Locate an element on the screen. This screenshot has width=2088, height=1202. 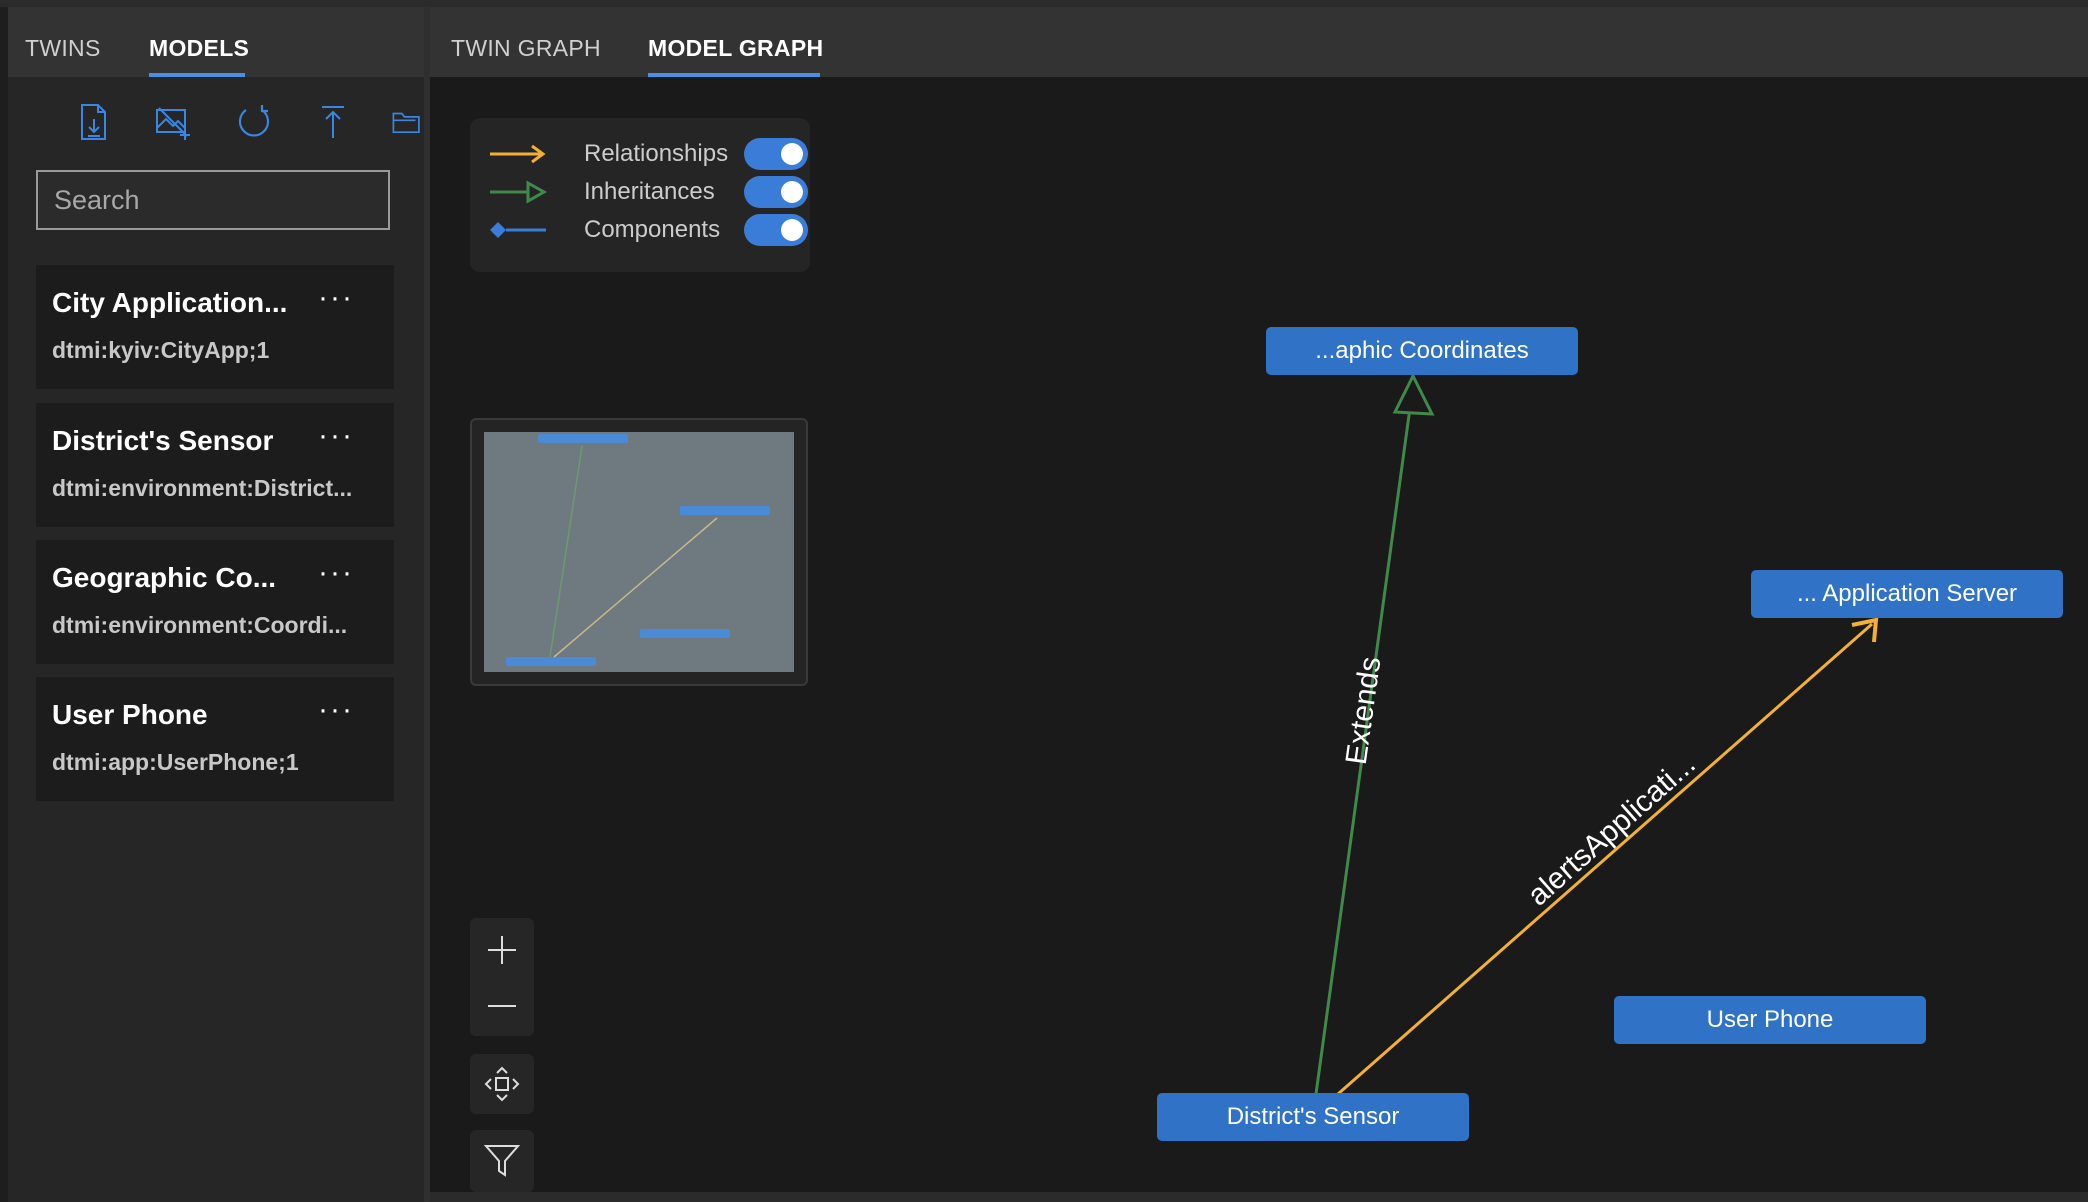
component-diamond-icon is located at coordinates (518, 230).